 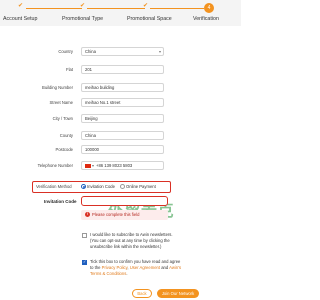 I want to click on building-number-label: Building Number, so click(x=57, y=87).